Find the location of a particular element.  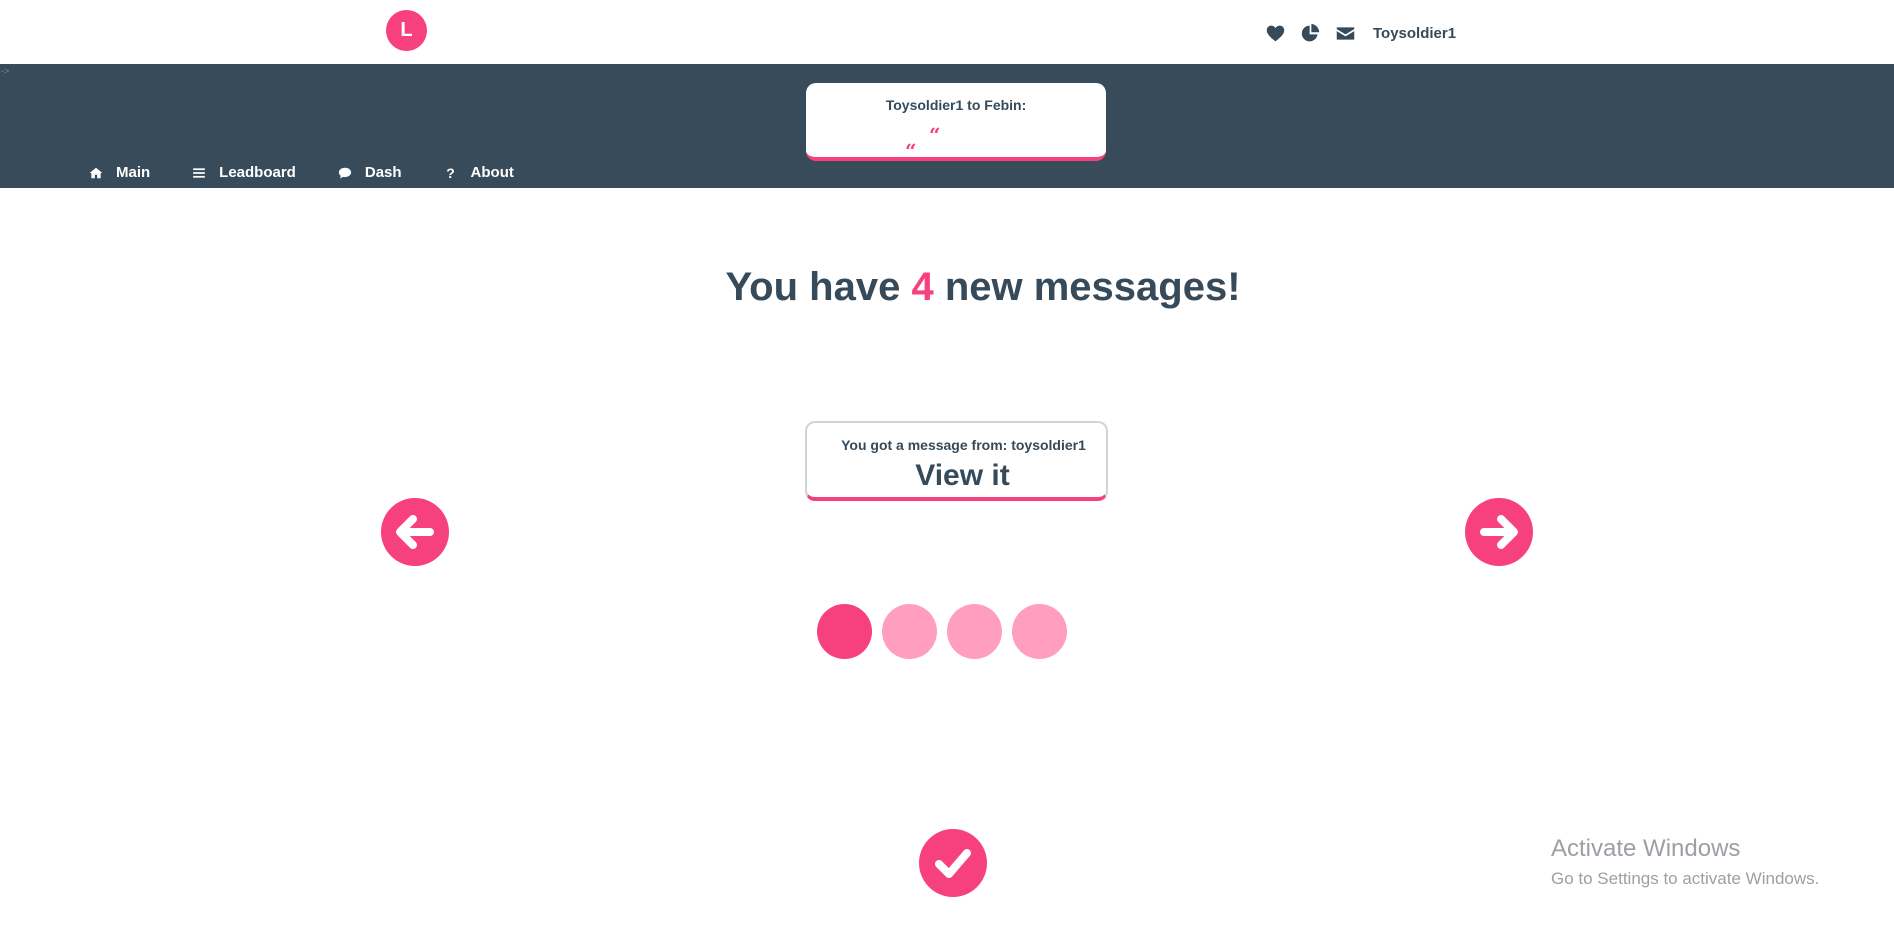

top-header: L Toysoldier1 is located at coordinates (947, 32).